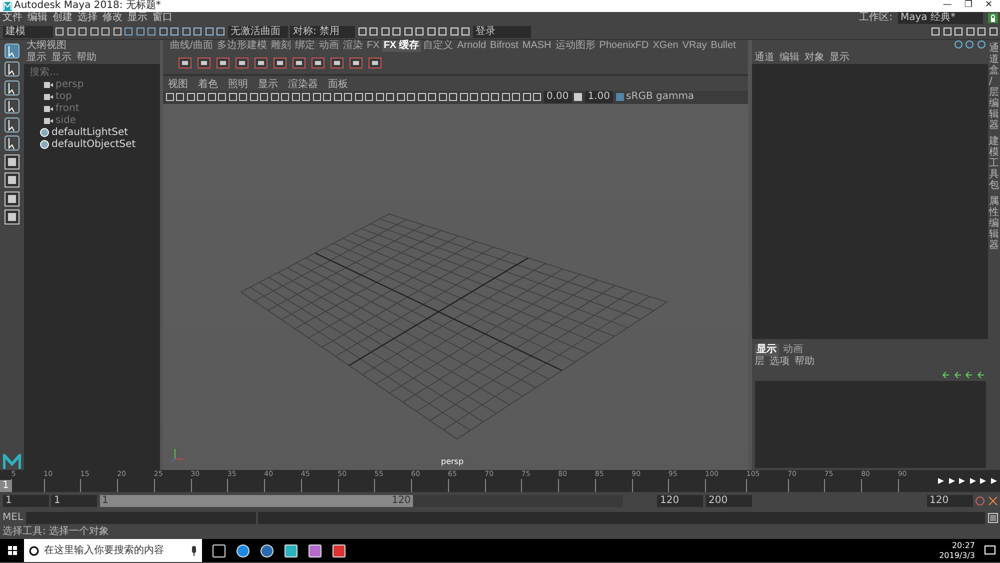 Image resolution: width=1000 pixels, height=563 pixels. Describe the element at coordinates (27, 32) in the screenshot. I see `mode-dropdown: 建模` at that location.